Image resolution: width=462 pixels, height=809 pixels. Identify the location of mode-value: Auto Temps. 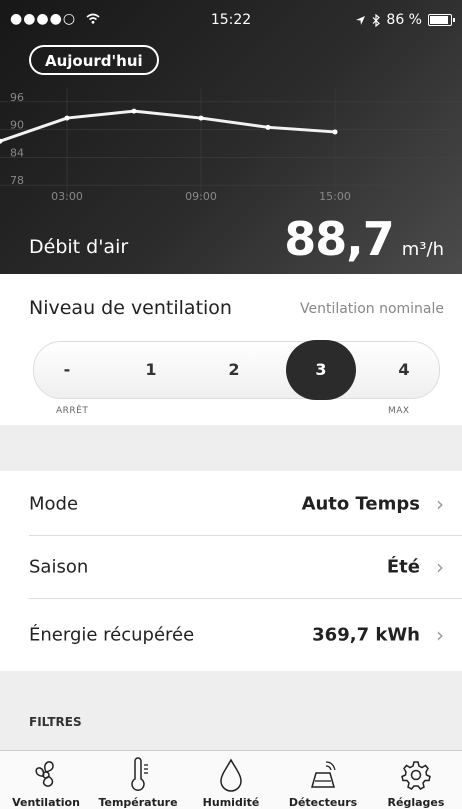
(360, 504).